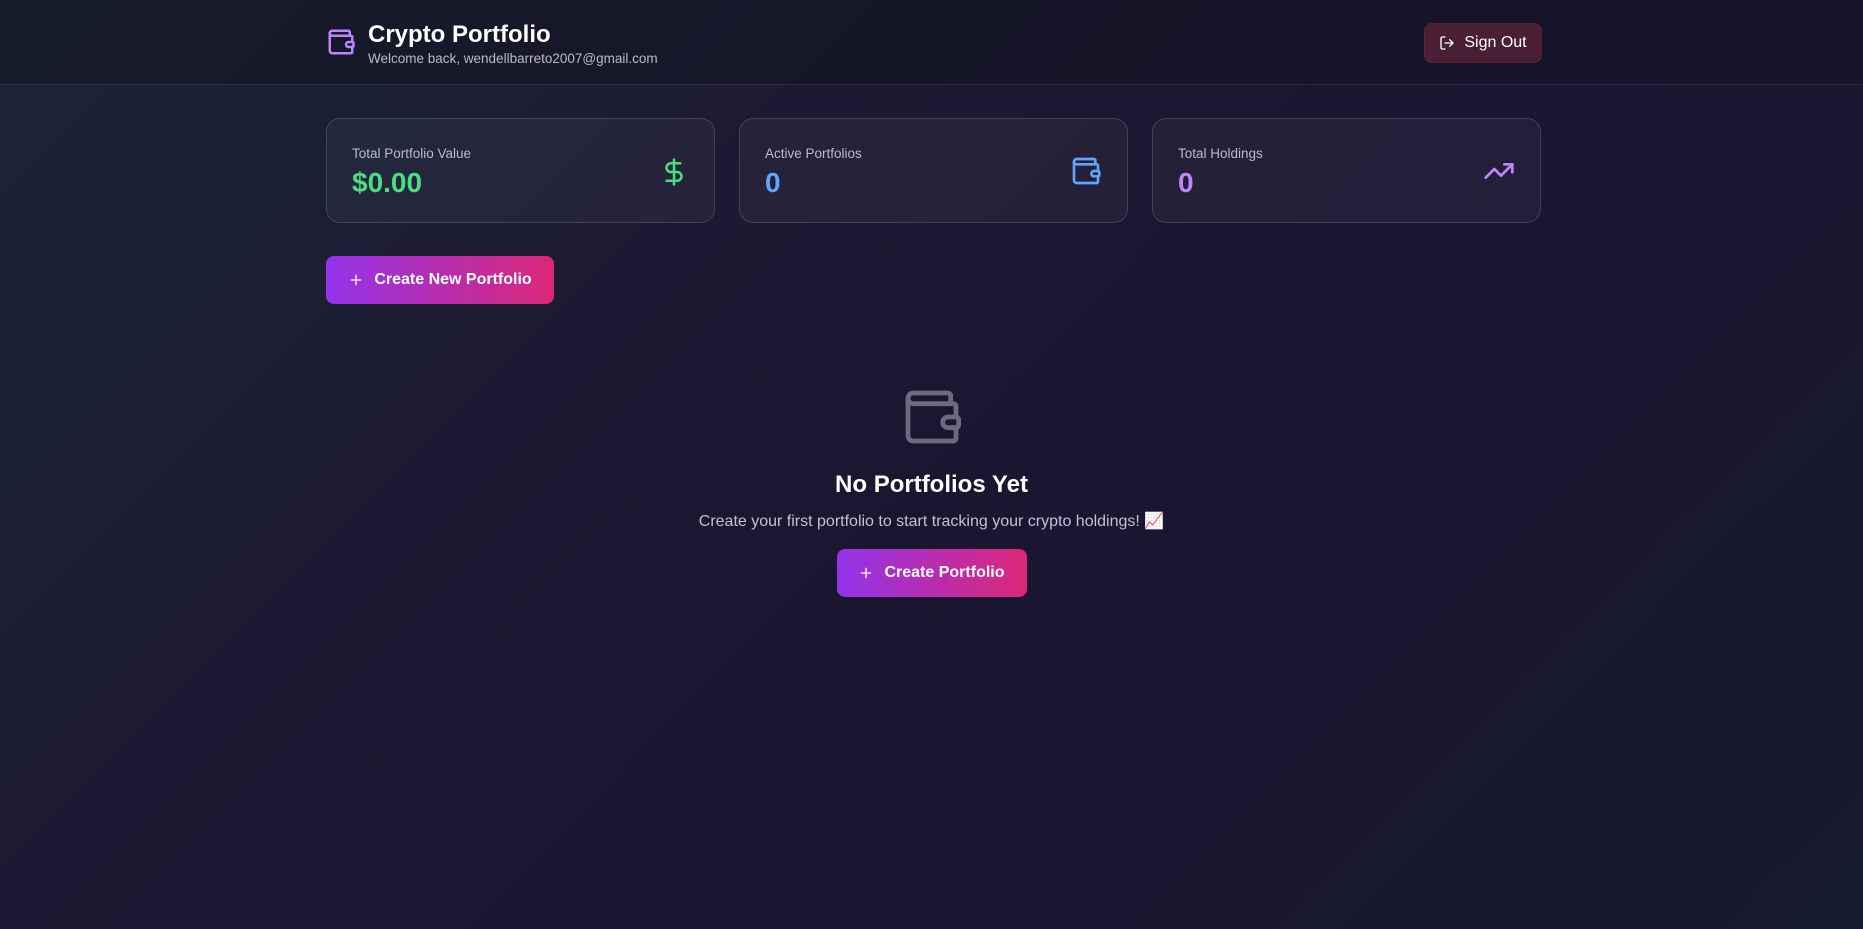  I want to click on create-new-portfolio-button: Create New Portfolio, so click(440, 280).